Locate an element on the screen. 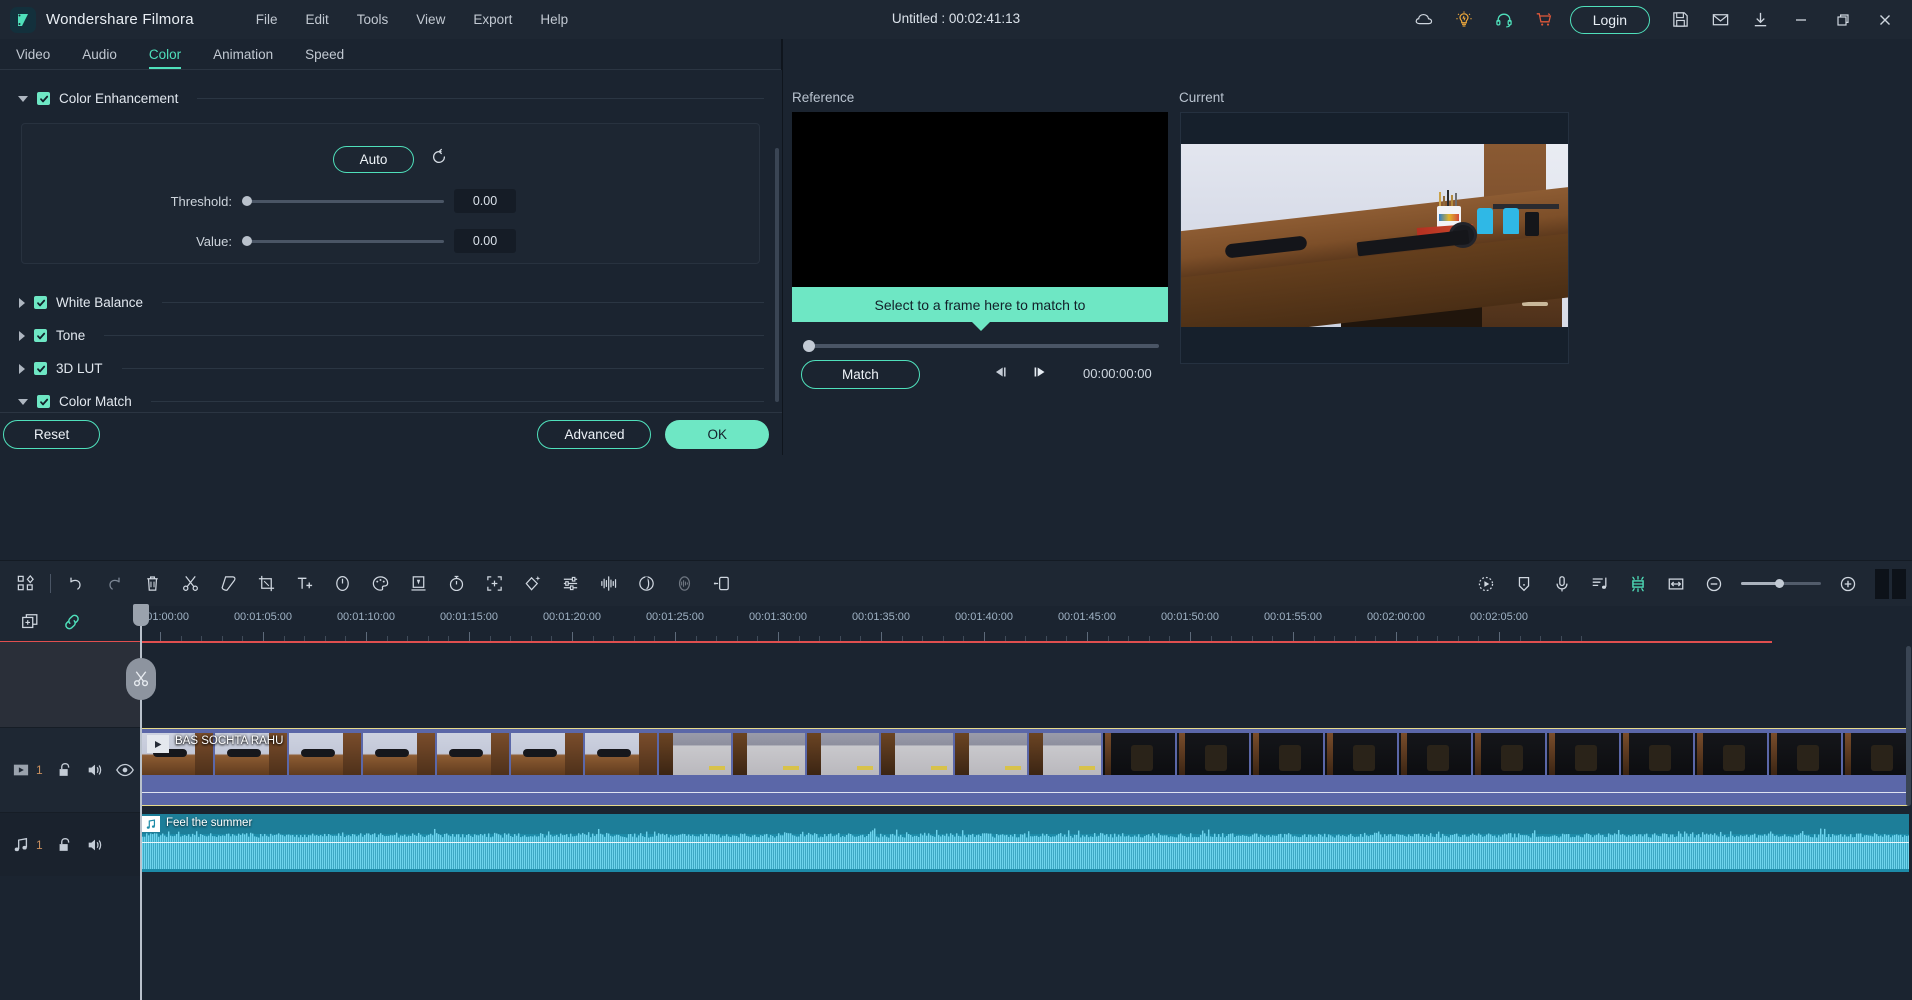 This screenshot has width=1912, height=1000. audio-mix-icon is located at coordinates (608, 584).